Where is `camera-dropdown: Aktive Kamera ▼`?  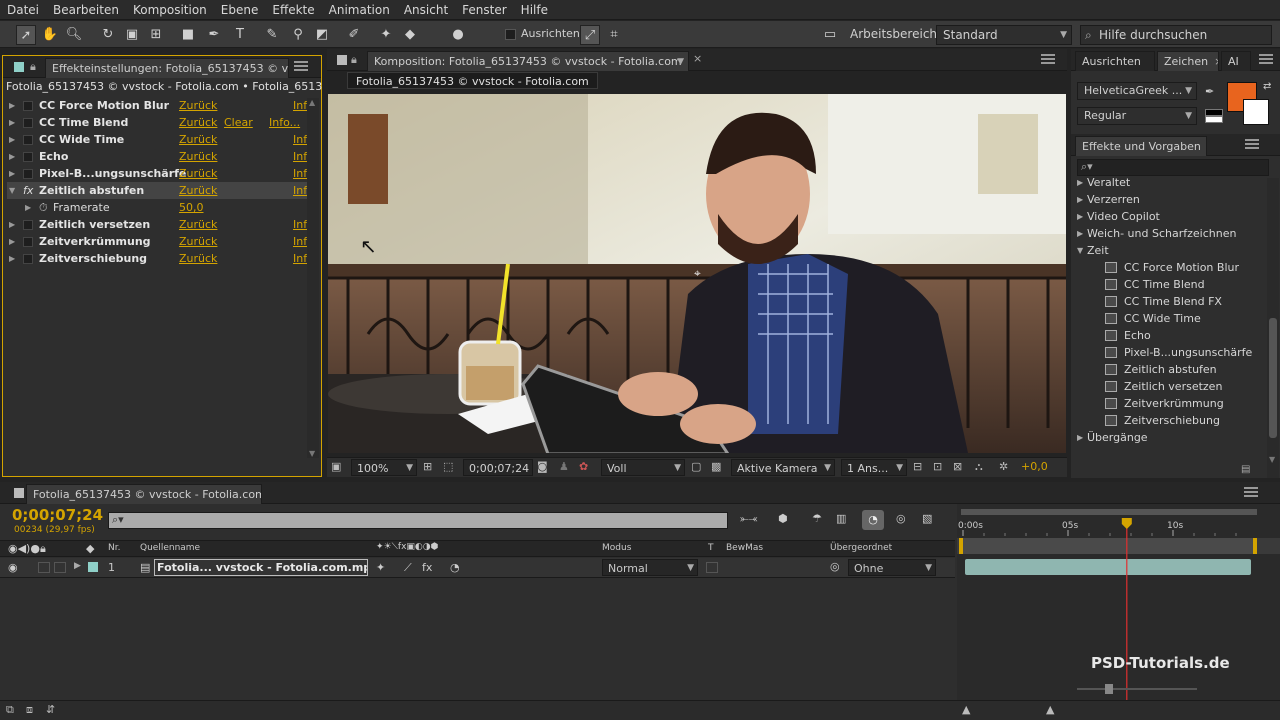
camera-dropdown: Aktive Kamera ▼ is located at coordinates (783, 467).